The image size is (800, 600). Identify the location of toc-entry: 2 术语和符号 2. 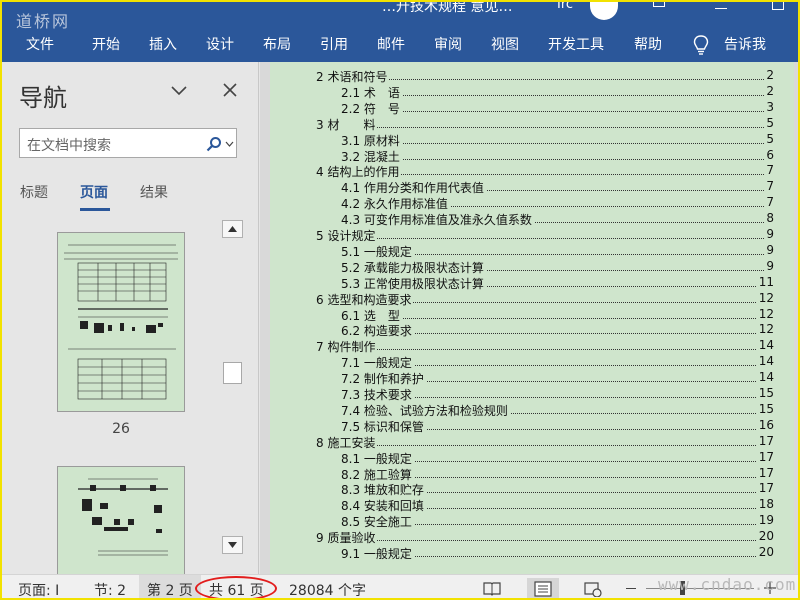
(522, 76).